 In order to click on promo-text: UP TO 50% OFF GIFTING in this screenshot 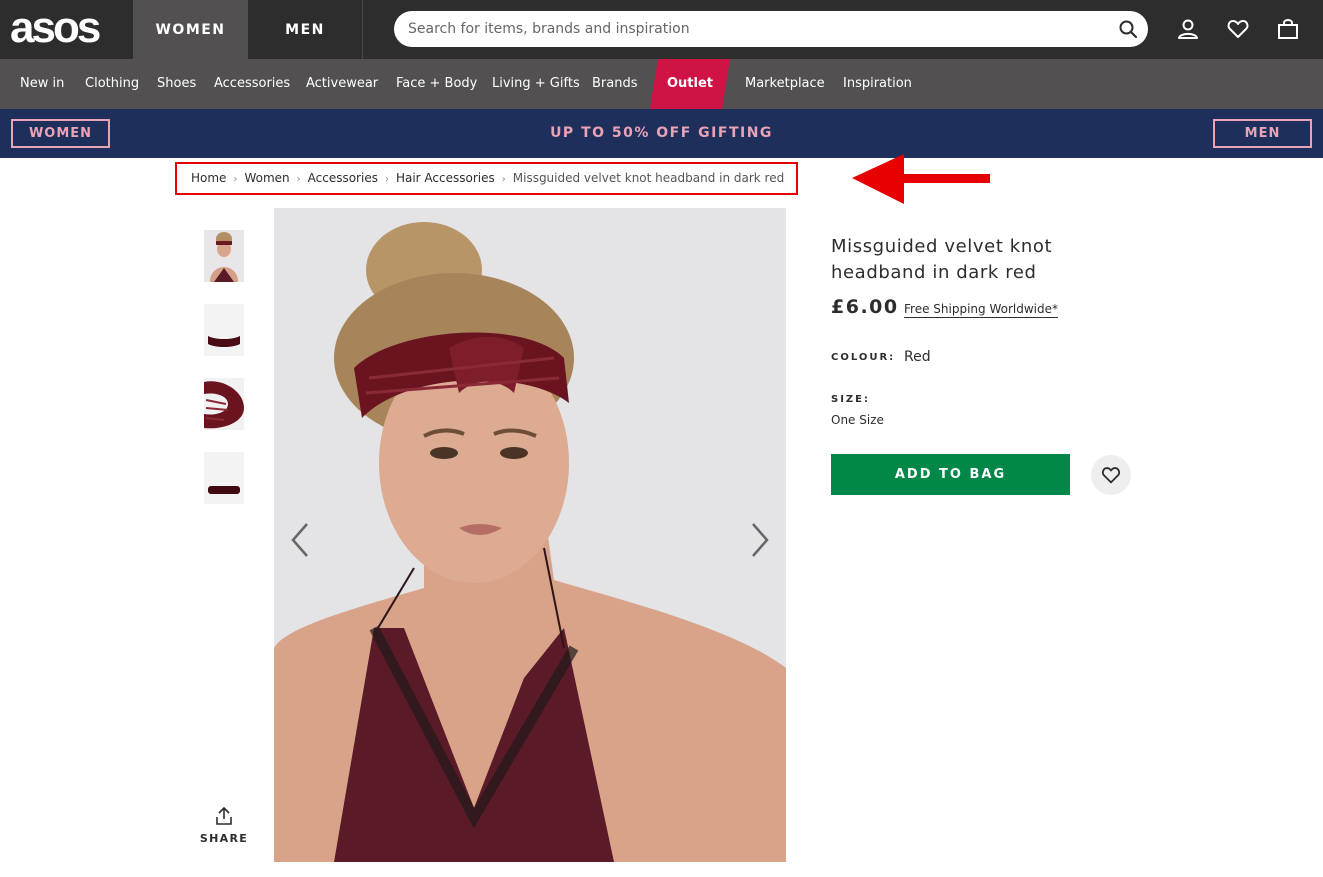, I will do `click(661, 133)`.